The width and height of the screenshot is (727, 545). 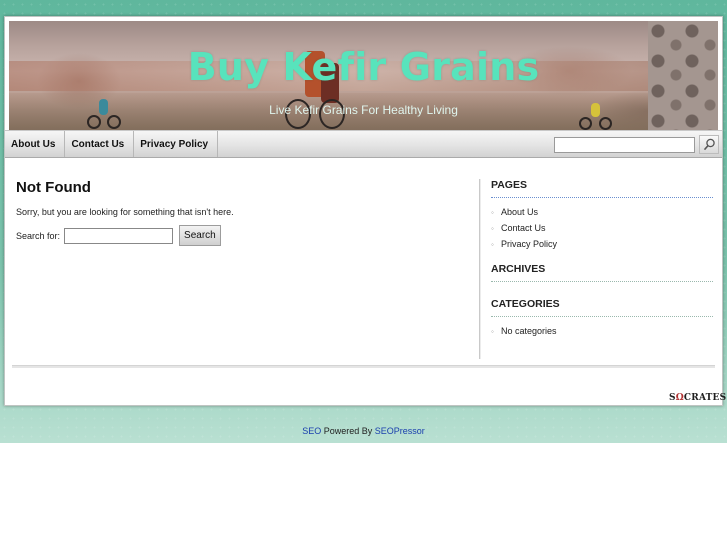 What do you see at coordinates (100, 144) in the screenshot?
I see `nav-item-contact-us: Contact Us` at bounding box center [100, 144].